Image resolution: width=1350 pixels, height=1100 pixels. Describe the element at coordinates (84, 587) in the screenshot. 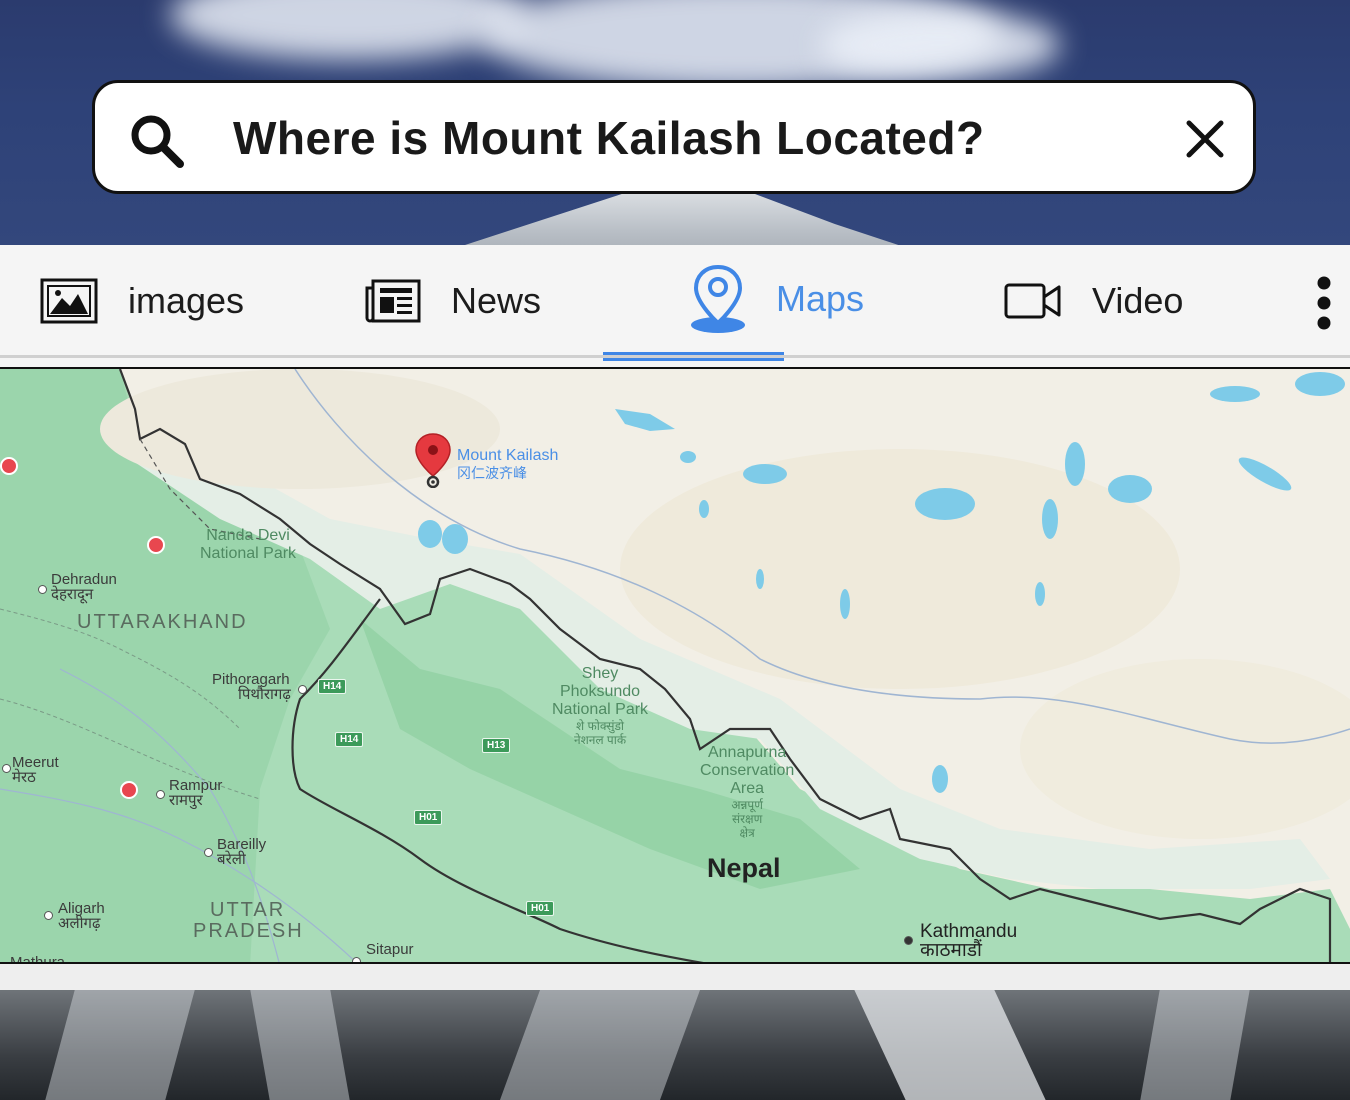

I see `city-label-dehradun: Dehradun देहरादून` at that location.